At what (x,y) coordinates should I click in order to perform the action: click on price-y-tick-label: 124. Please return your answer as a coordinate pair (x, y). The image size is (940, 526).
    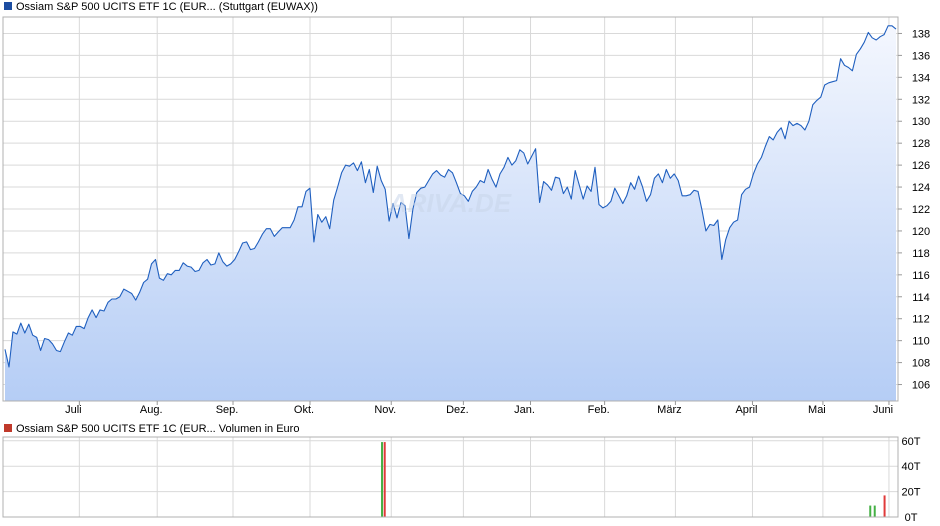
    Looking at the image, I should click on (921, 188).